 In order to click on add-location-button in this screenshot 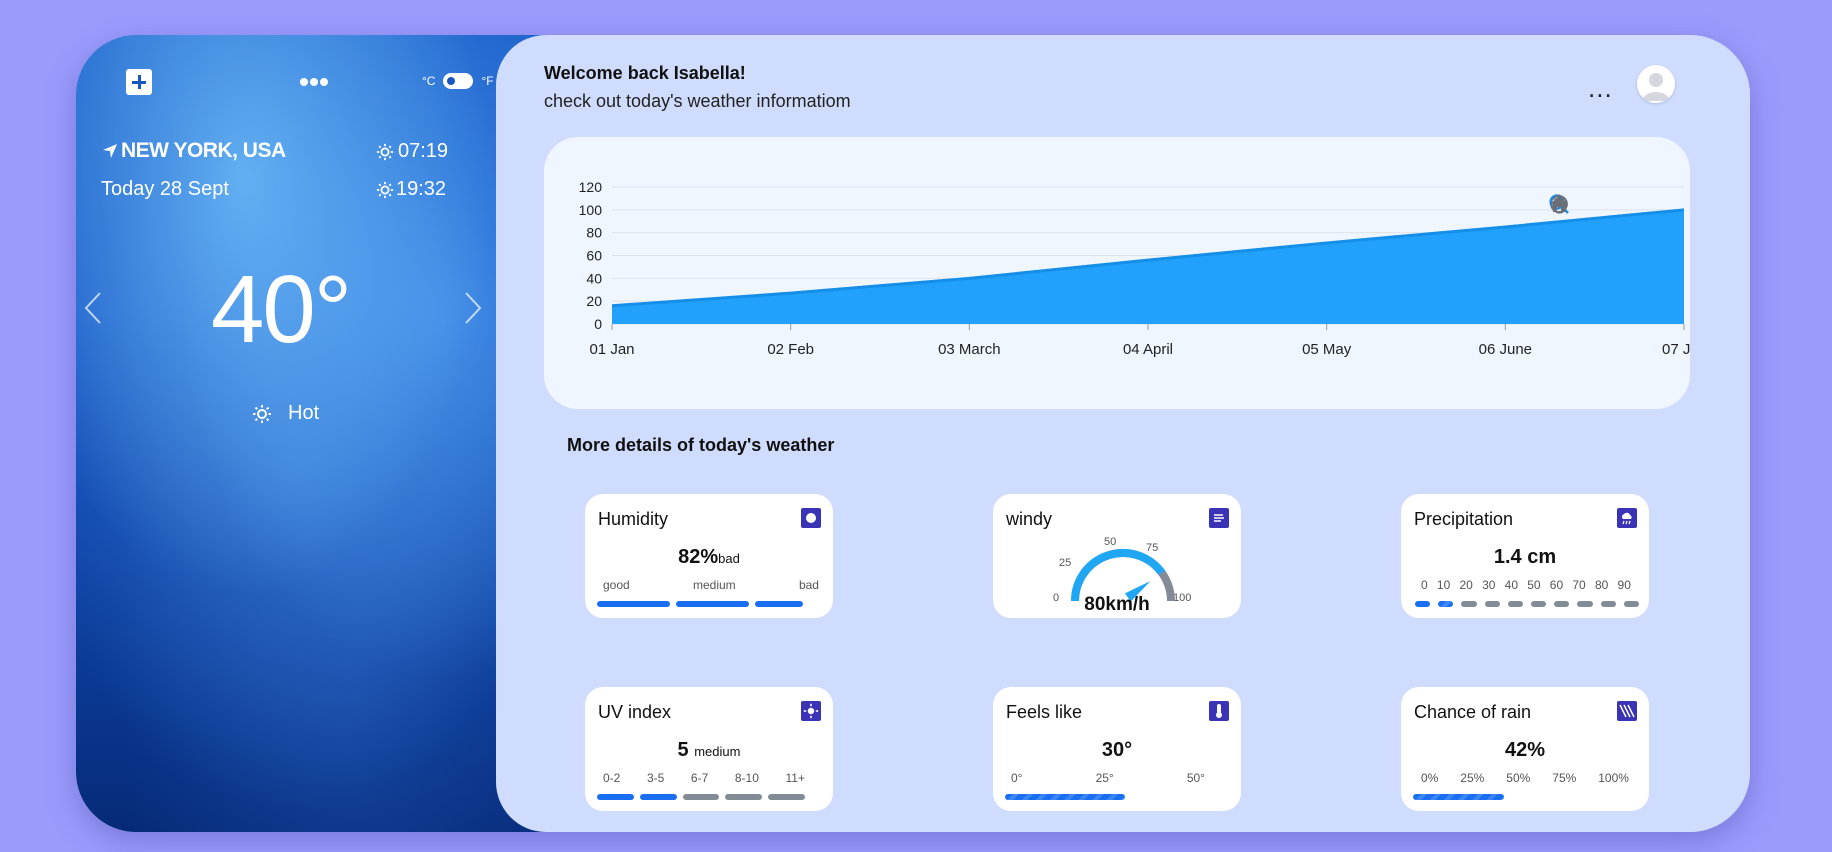, I will do `click(139, 82)`.